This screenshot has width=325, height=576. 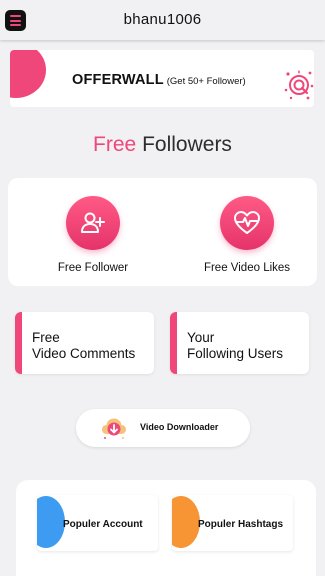 I want to click on top-app-bar: bhanu1006, so click(x=162, y=20).